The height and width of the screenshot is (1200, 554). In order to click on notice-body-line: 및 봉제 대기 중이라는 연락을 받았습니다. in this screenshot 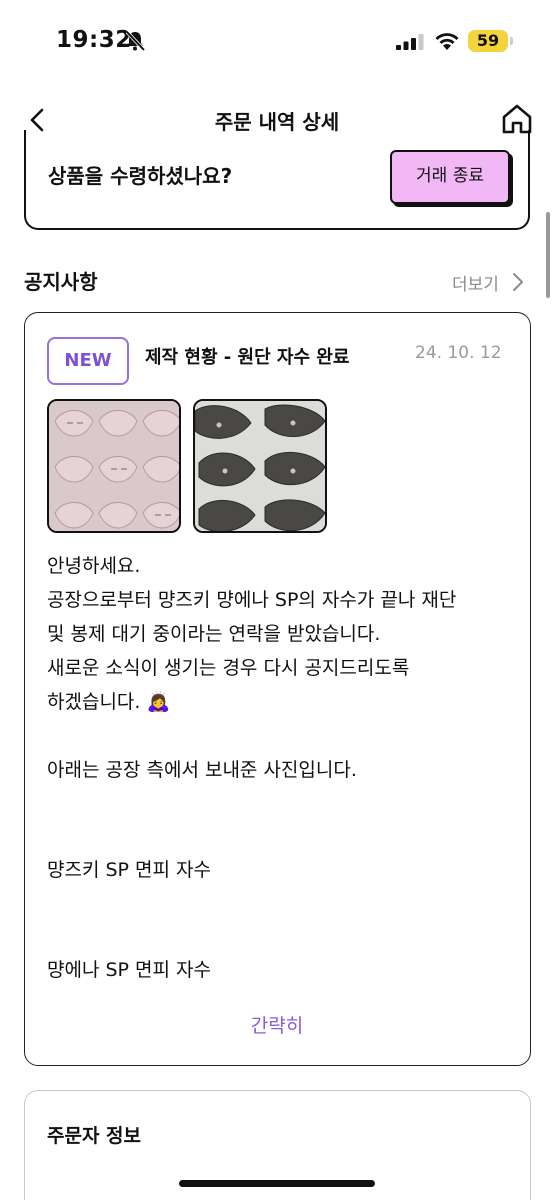, I will do `click(214, 634)`.